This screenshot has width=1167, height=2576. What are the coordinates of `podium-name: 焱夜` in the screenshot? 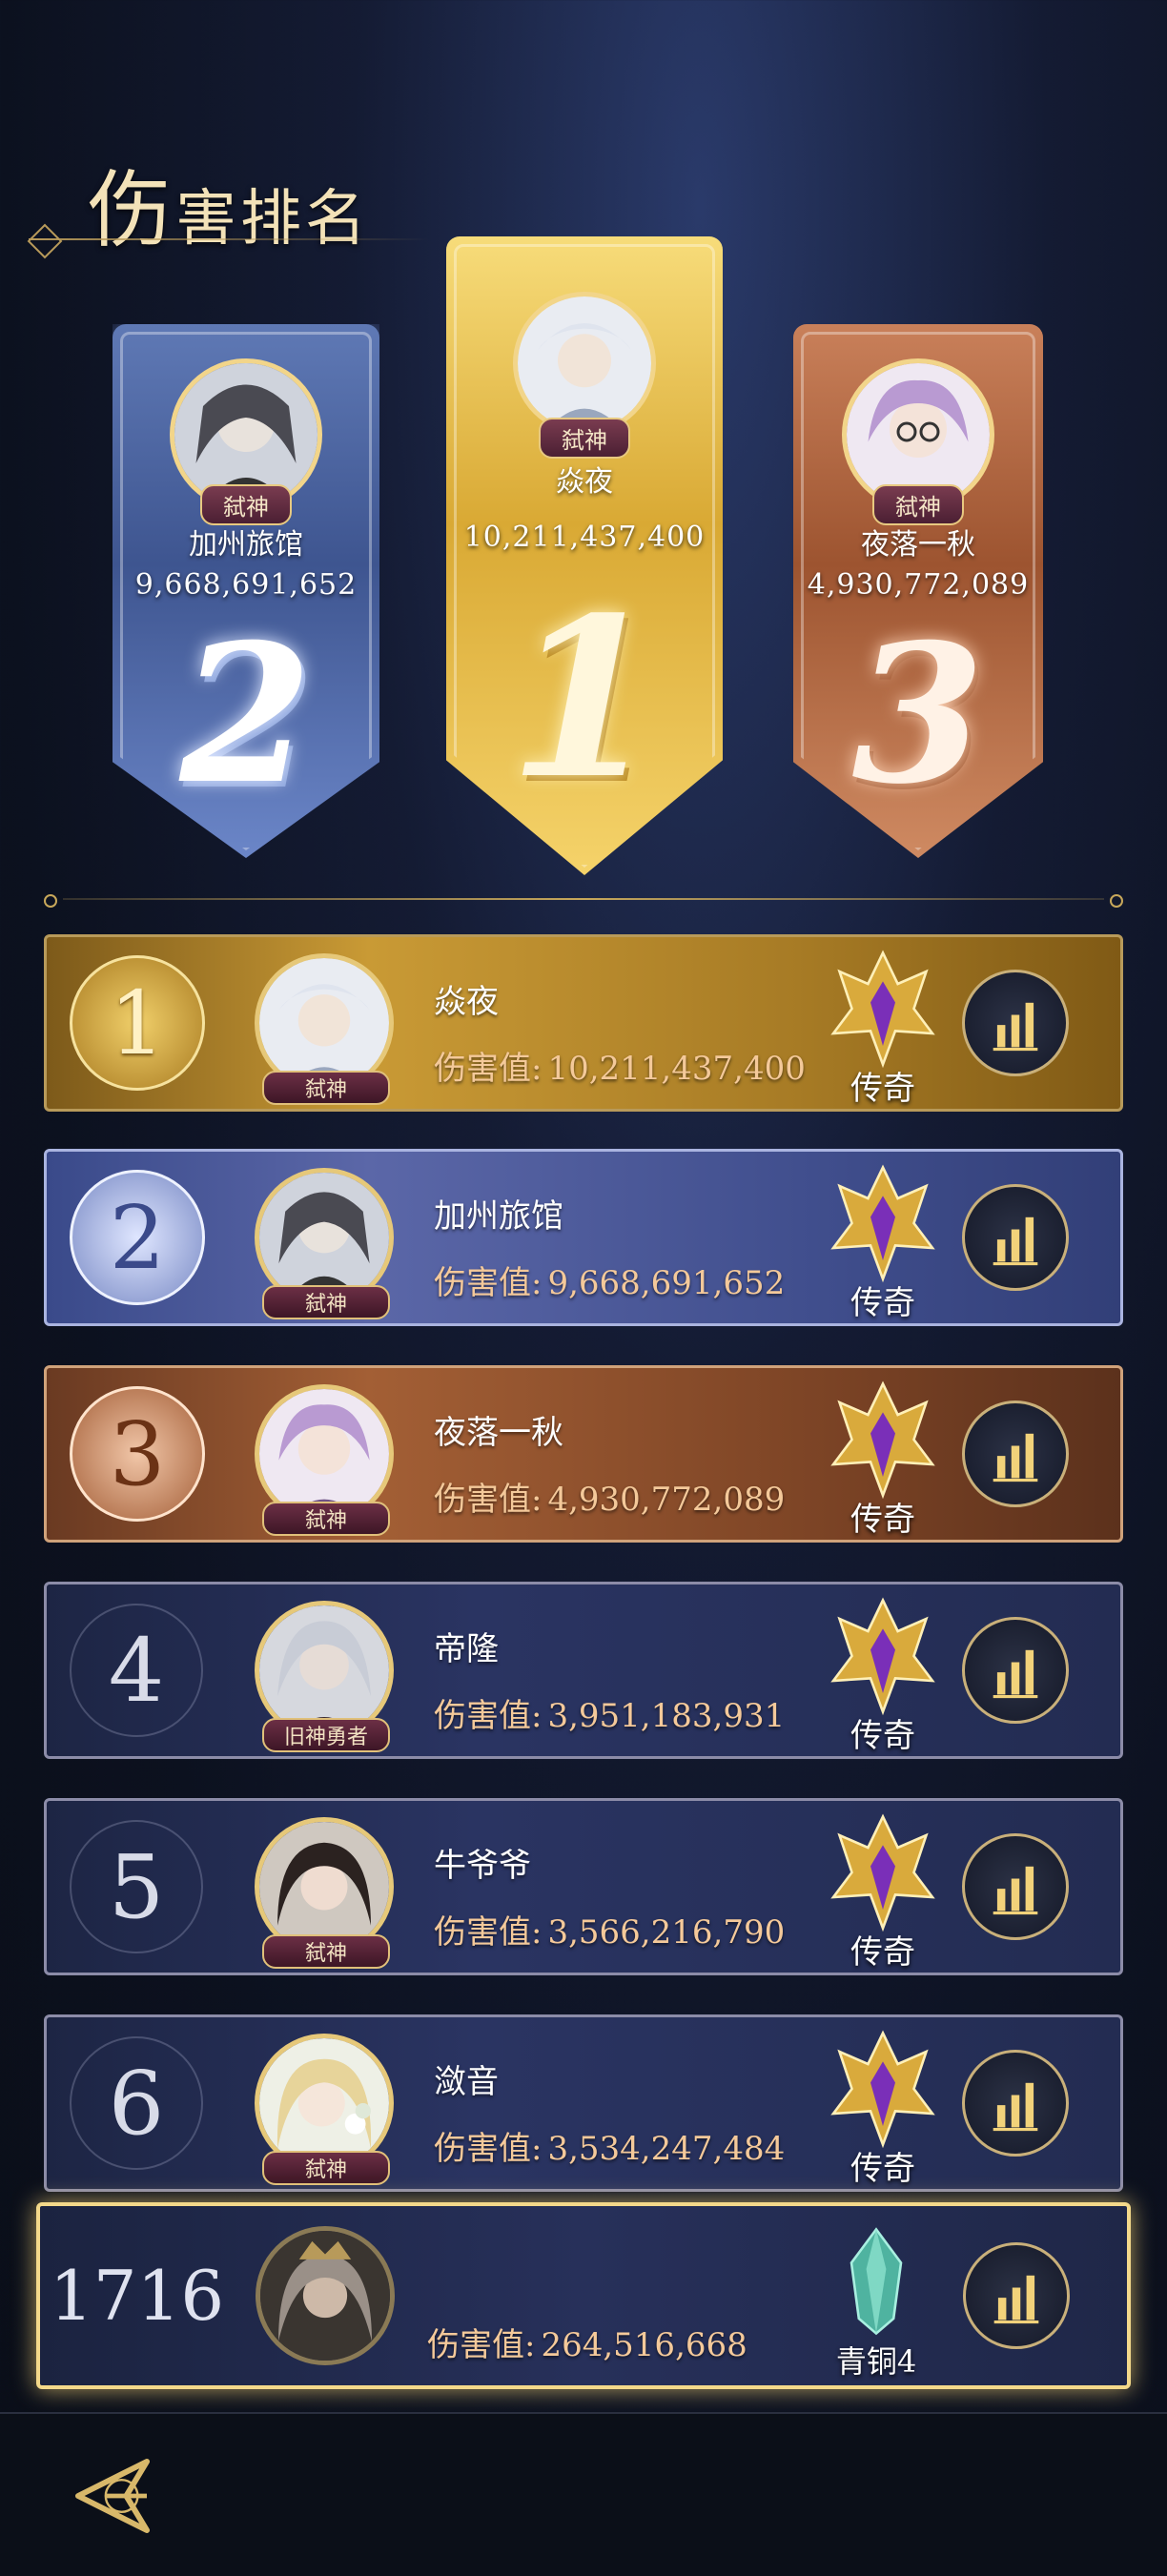 It's located at (584, 482).